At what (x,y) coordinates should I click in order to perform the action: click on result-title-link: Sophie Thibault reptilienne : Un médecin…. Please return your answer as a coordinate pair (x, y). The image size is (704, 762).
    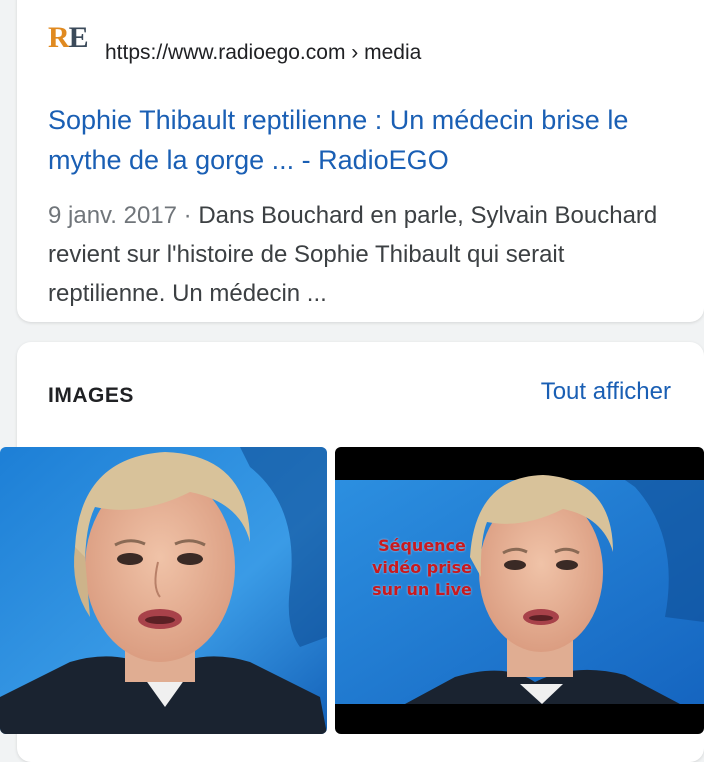
    Looking at the image, I should click on (358, 140).